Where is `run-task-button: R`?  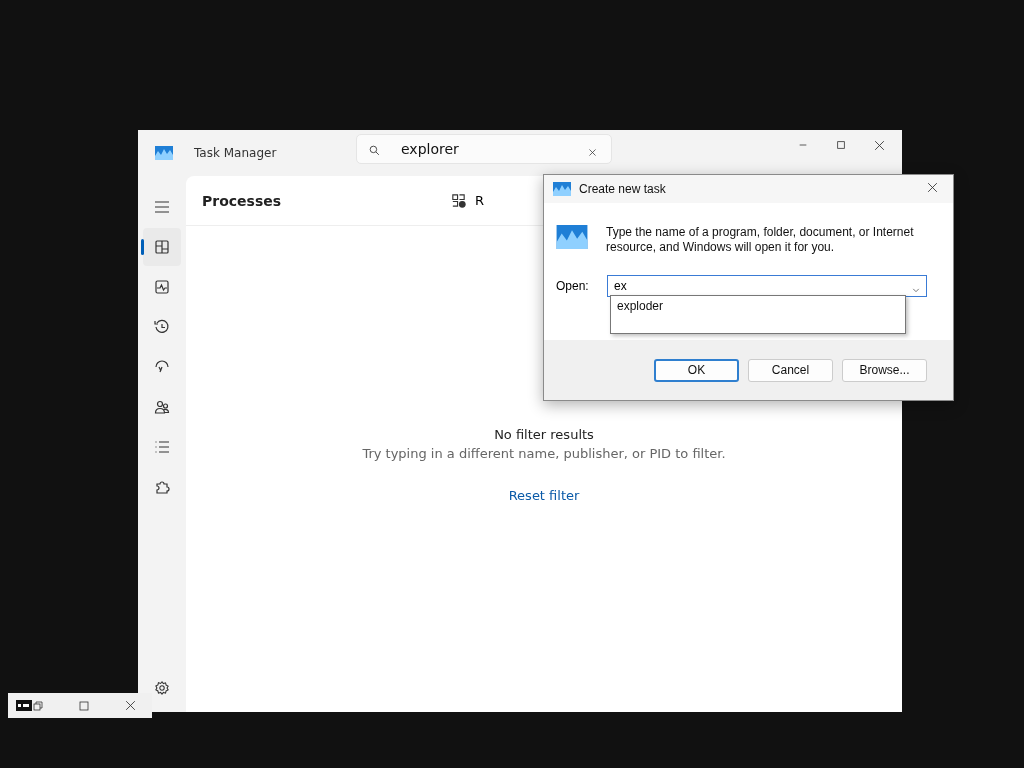
run-task-button: R is located at coordinates (467, 200).